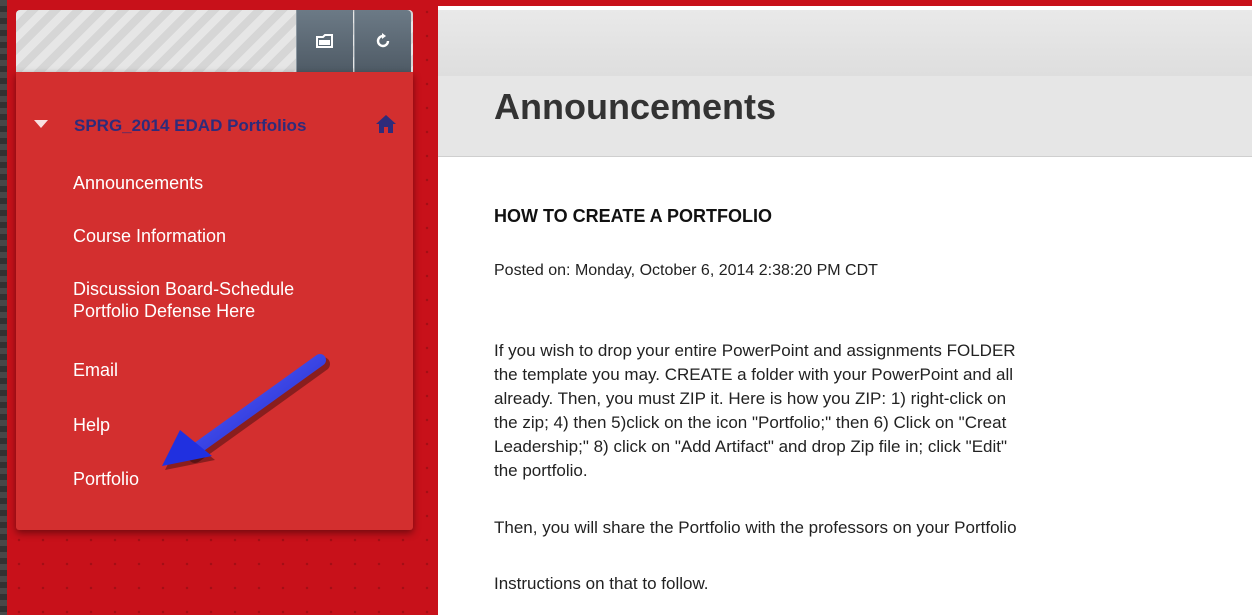 The height and width of the screenshot is (615, 1252). Describe the element at coordinates (3, 307) in the screenshot. I see `left-edge-strip` at that location.